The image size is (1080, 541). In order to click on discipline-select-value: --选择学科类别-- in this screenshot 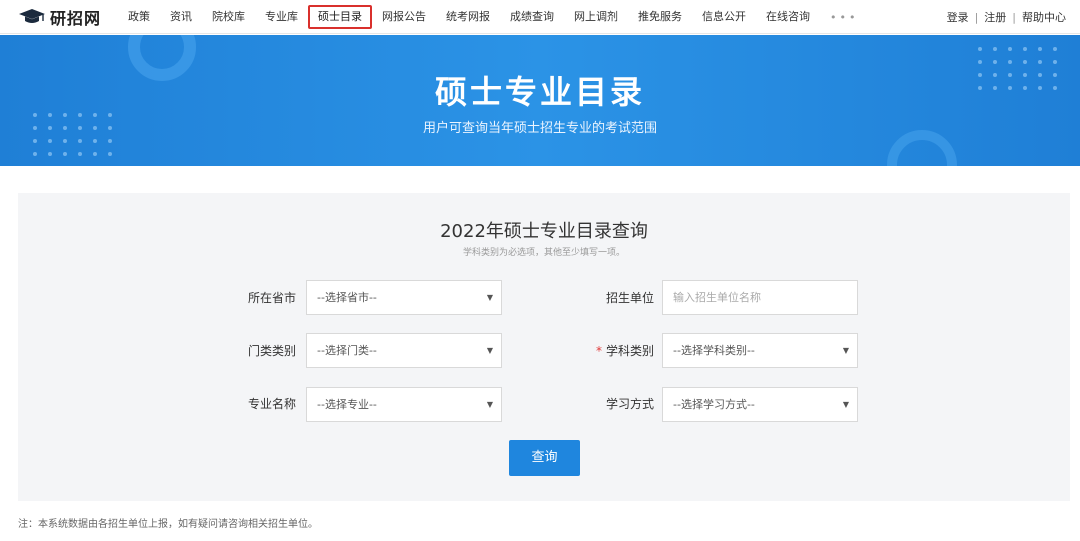, I will do `click(714, 350)`.